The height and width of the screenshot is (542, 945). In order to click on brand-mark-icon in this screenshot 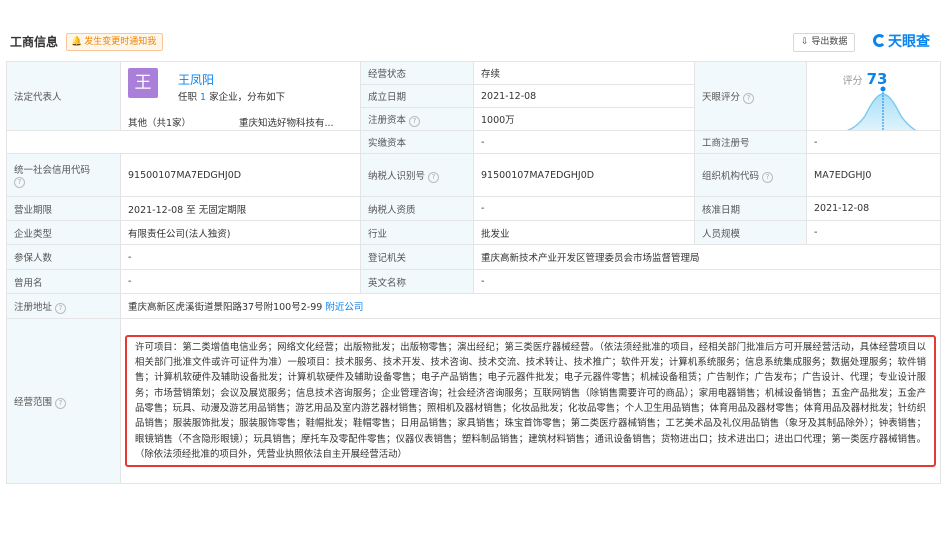, I will do `click(879, 40)`.